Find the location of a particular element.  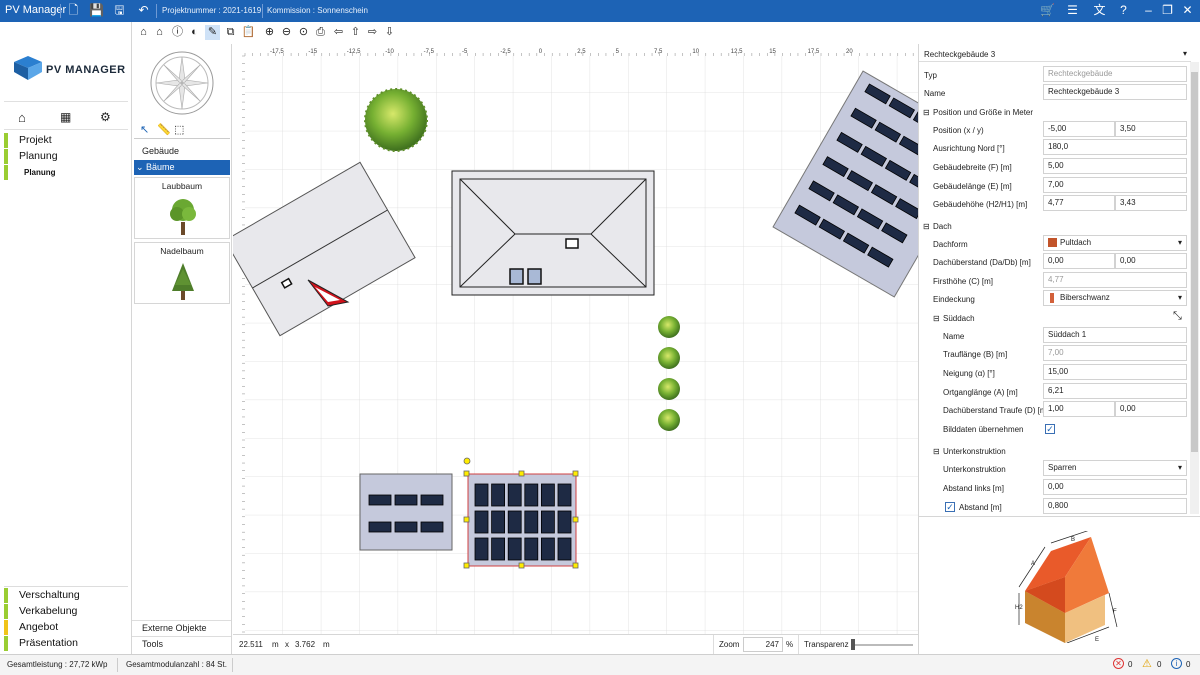

save-icon: 💾 is located at coordinates (96, 10).